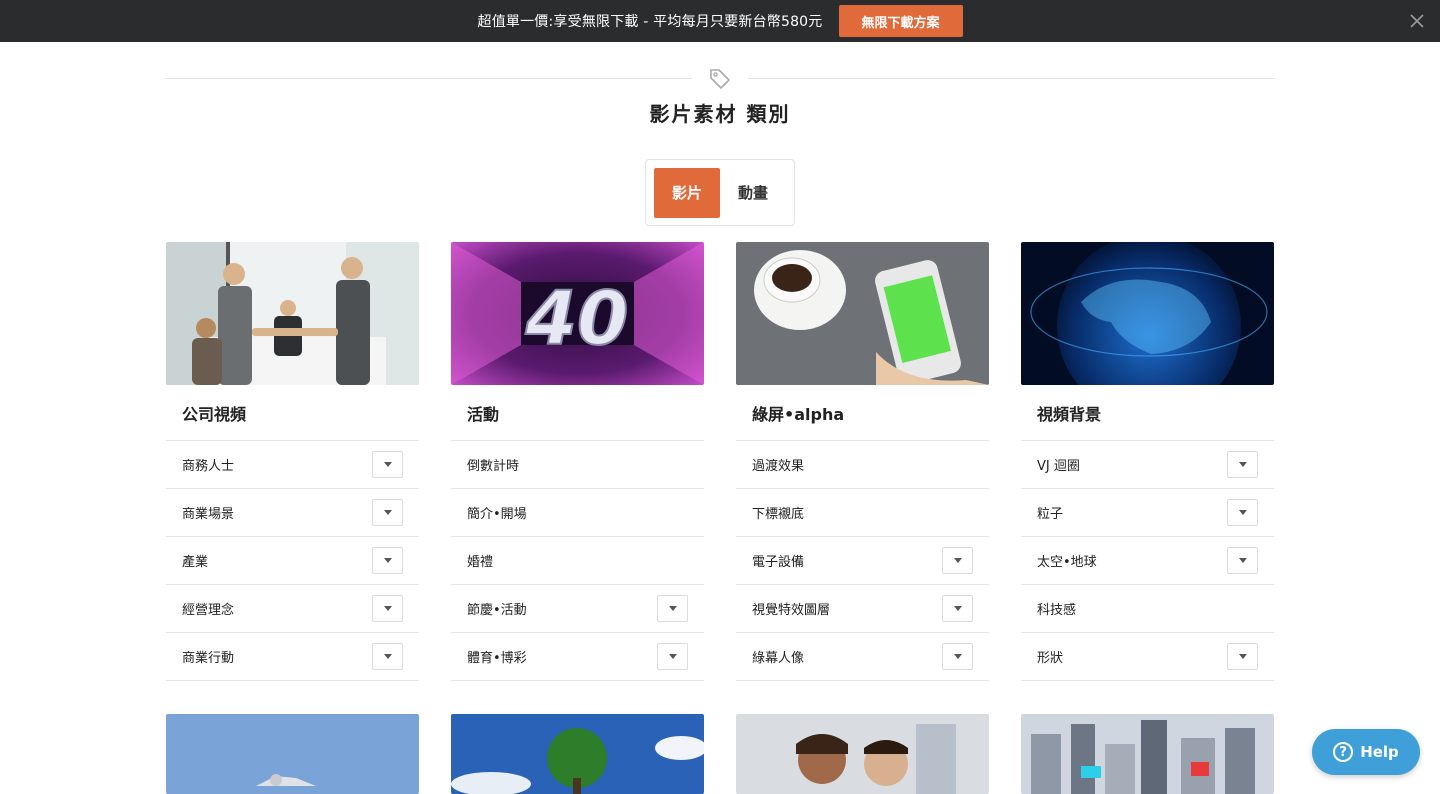  What do you see at coordinates (778, 466) in the screenshot?
I see `subcategory-label: 過渡效果` at bounding box center [778, 466].